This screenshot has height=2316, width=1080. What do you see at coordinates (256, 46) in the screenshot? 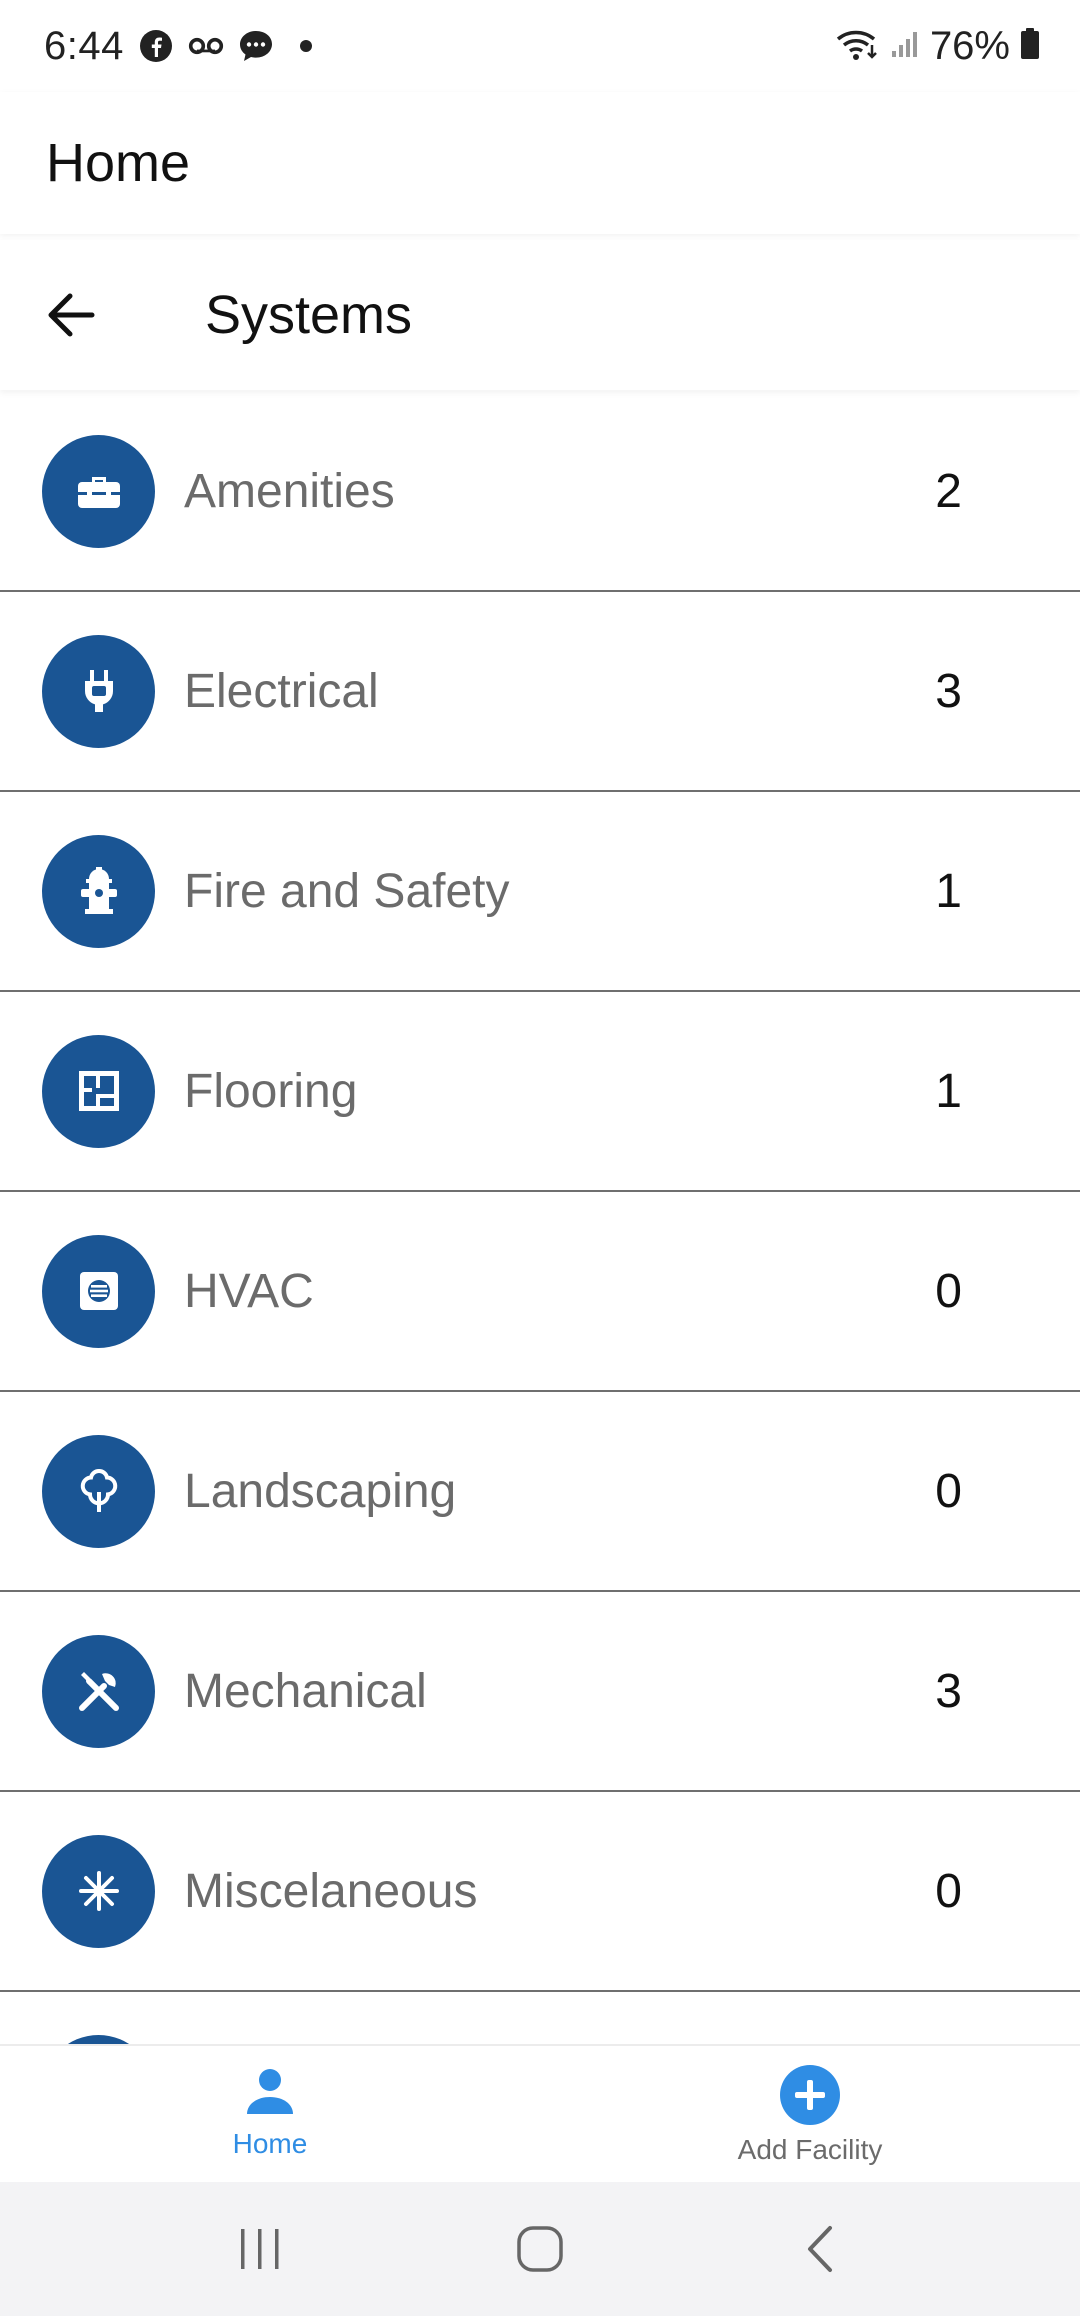
I see `message-icon` at bounding box center [256, 46].